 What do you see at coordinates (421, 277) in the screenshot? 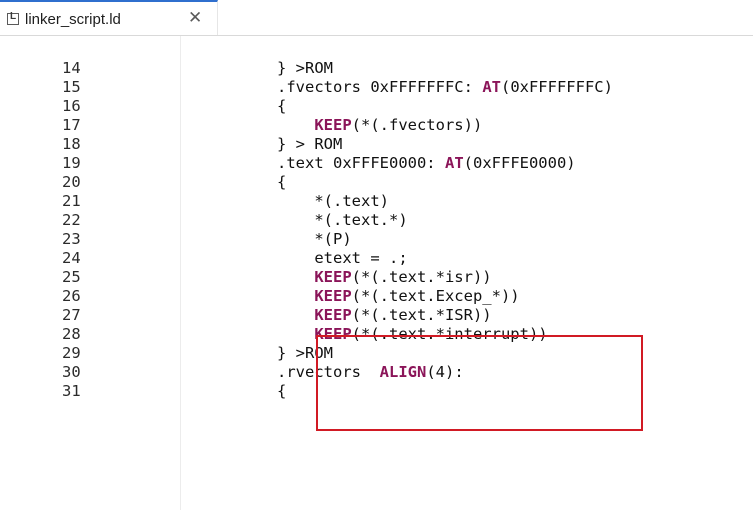
I see `code-token: (*(.text.*isr))` at bounding box center [421, 277].